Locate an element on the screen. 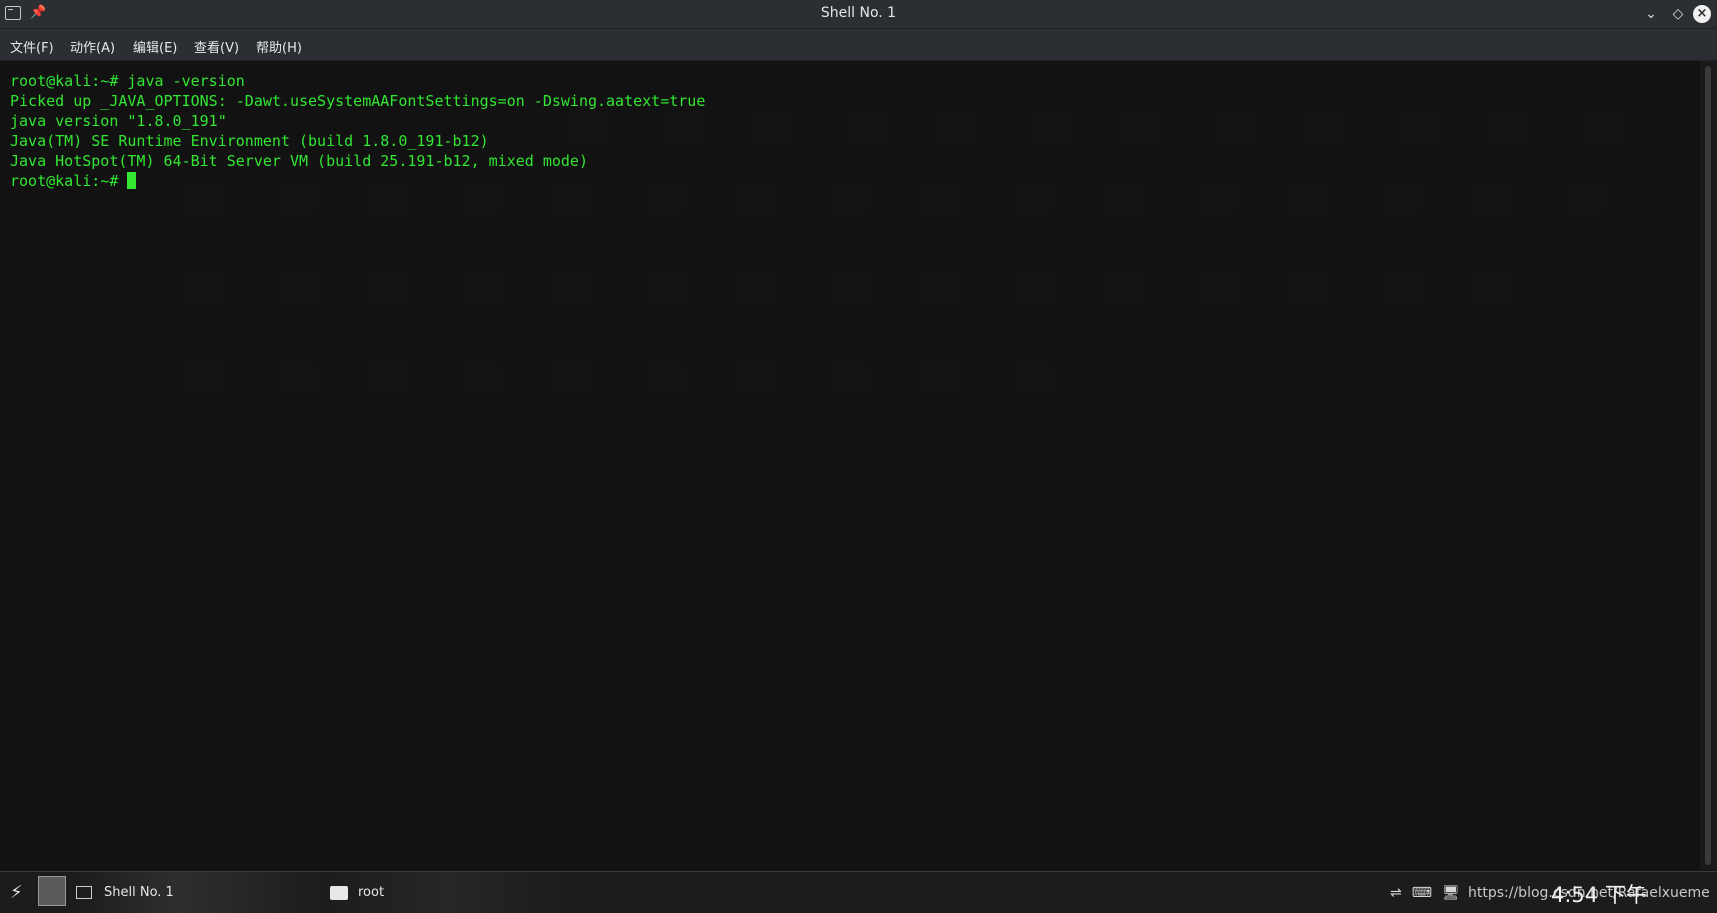  task-label: Shell No. 1 is located at coordinates (139, 892).